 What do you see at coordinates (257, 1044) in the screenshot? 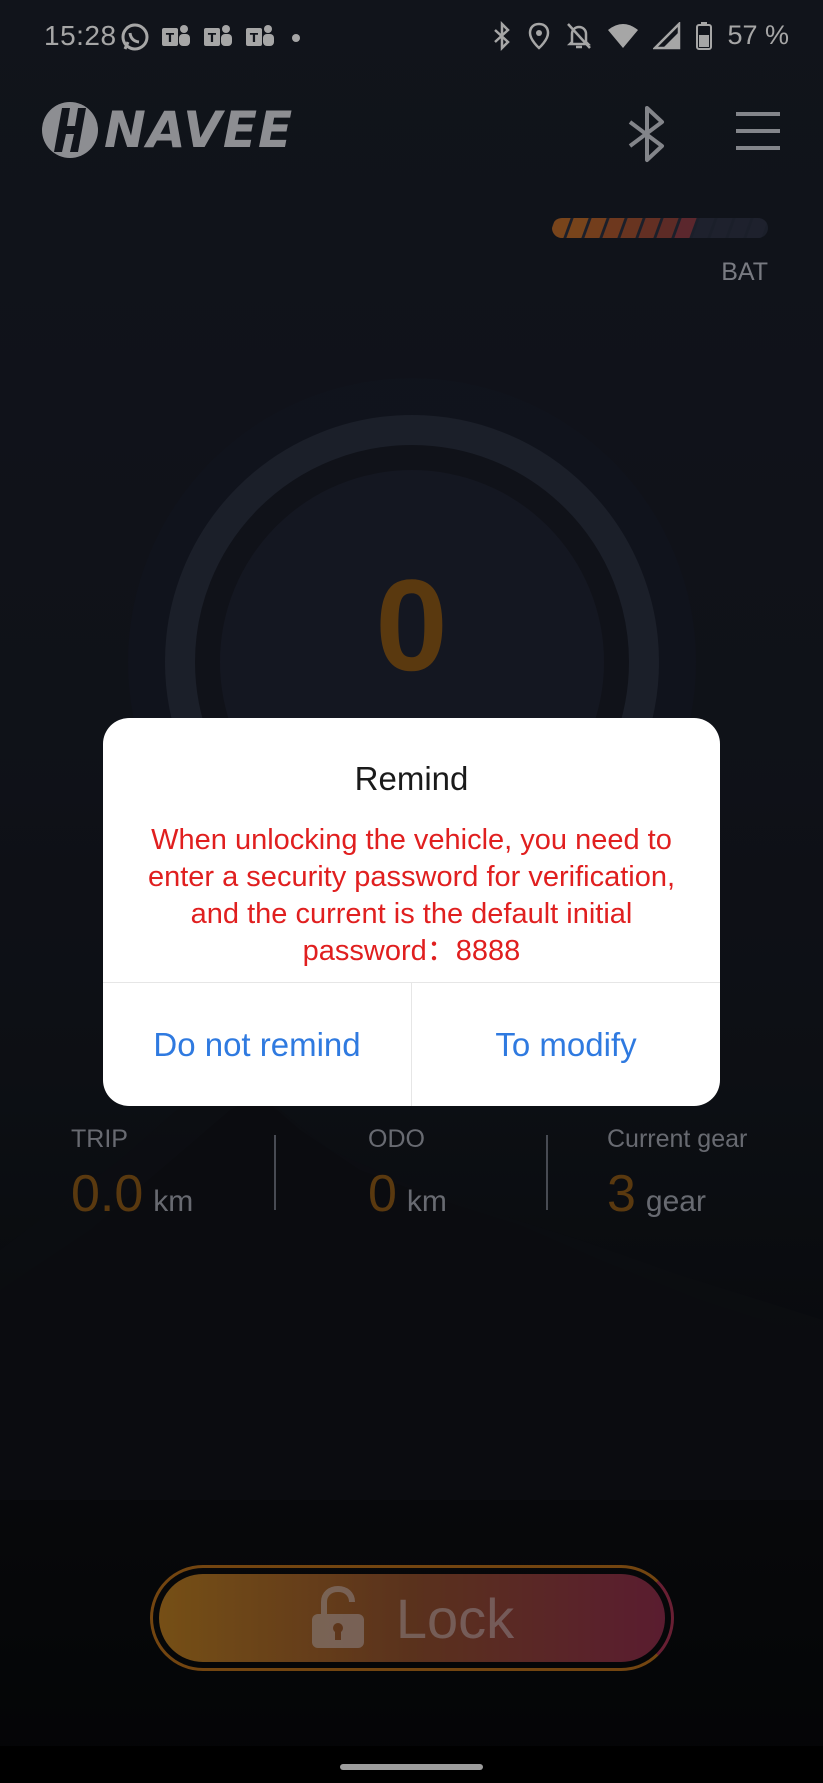
I see `do-not-remind-button: Do not remind` at bounding box center [257, 1044].